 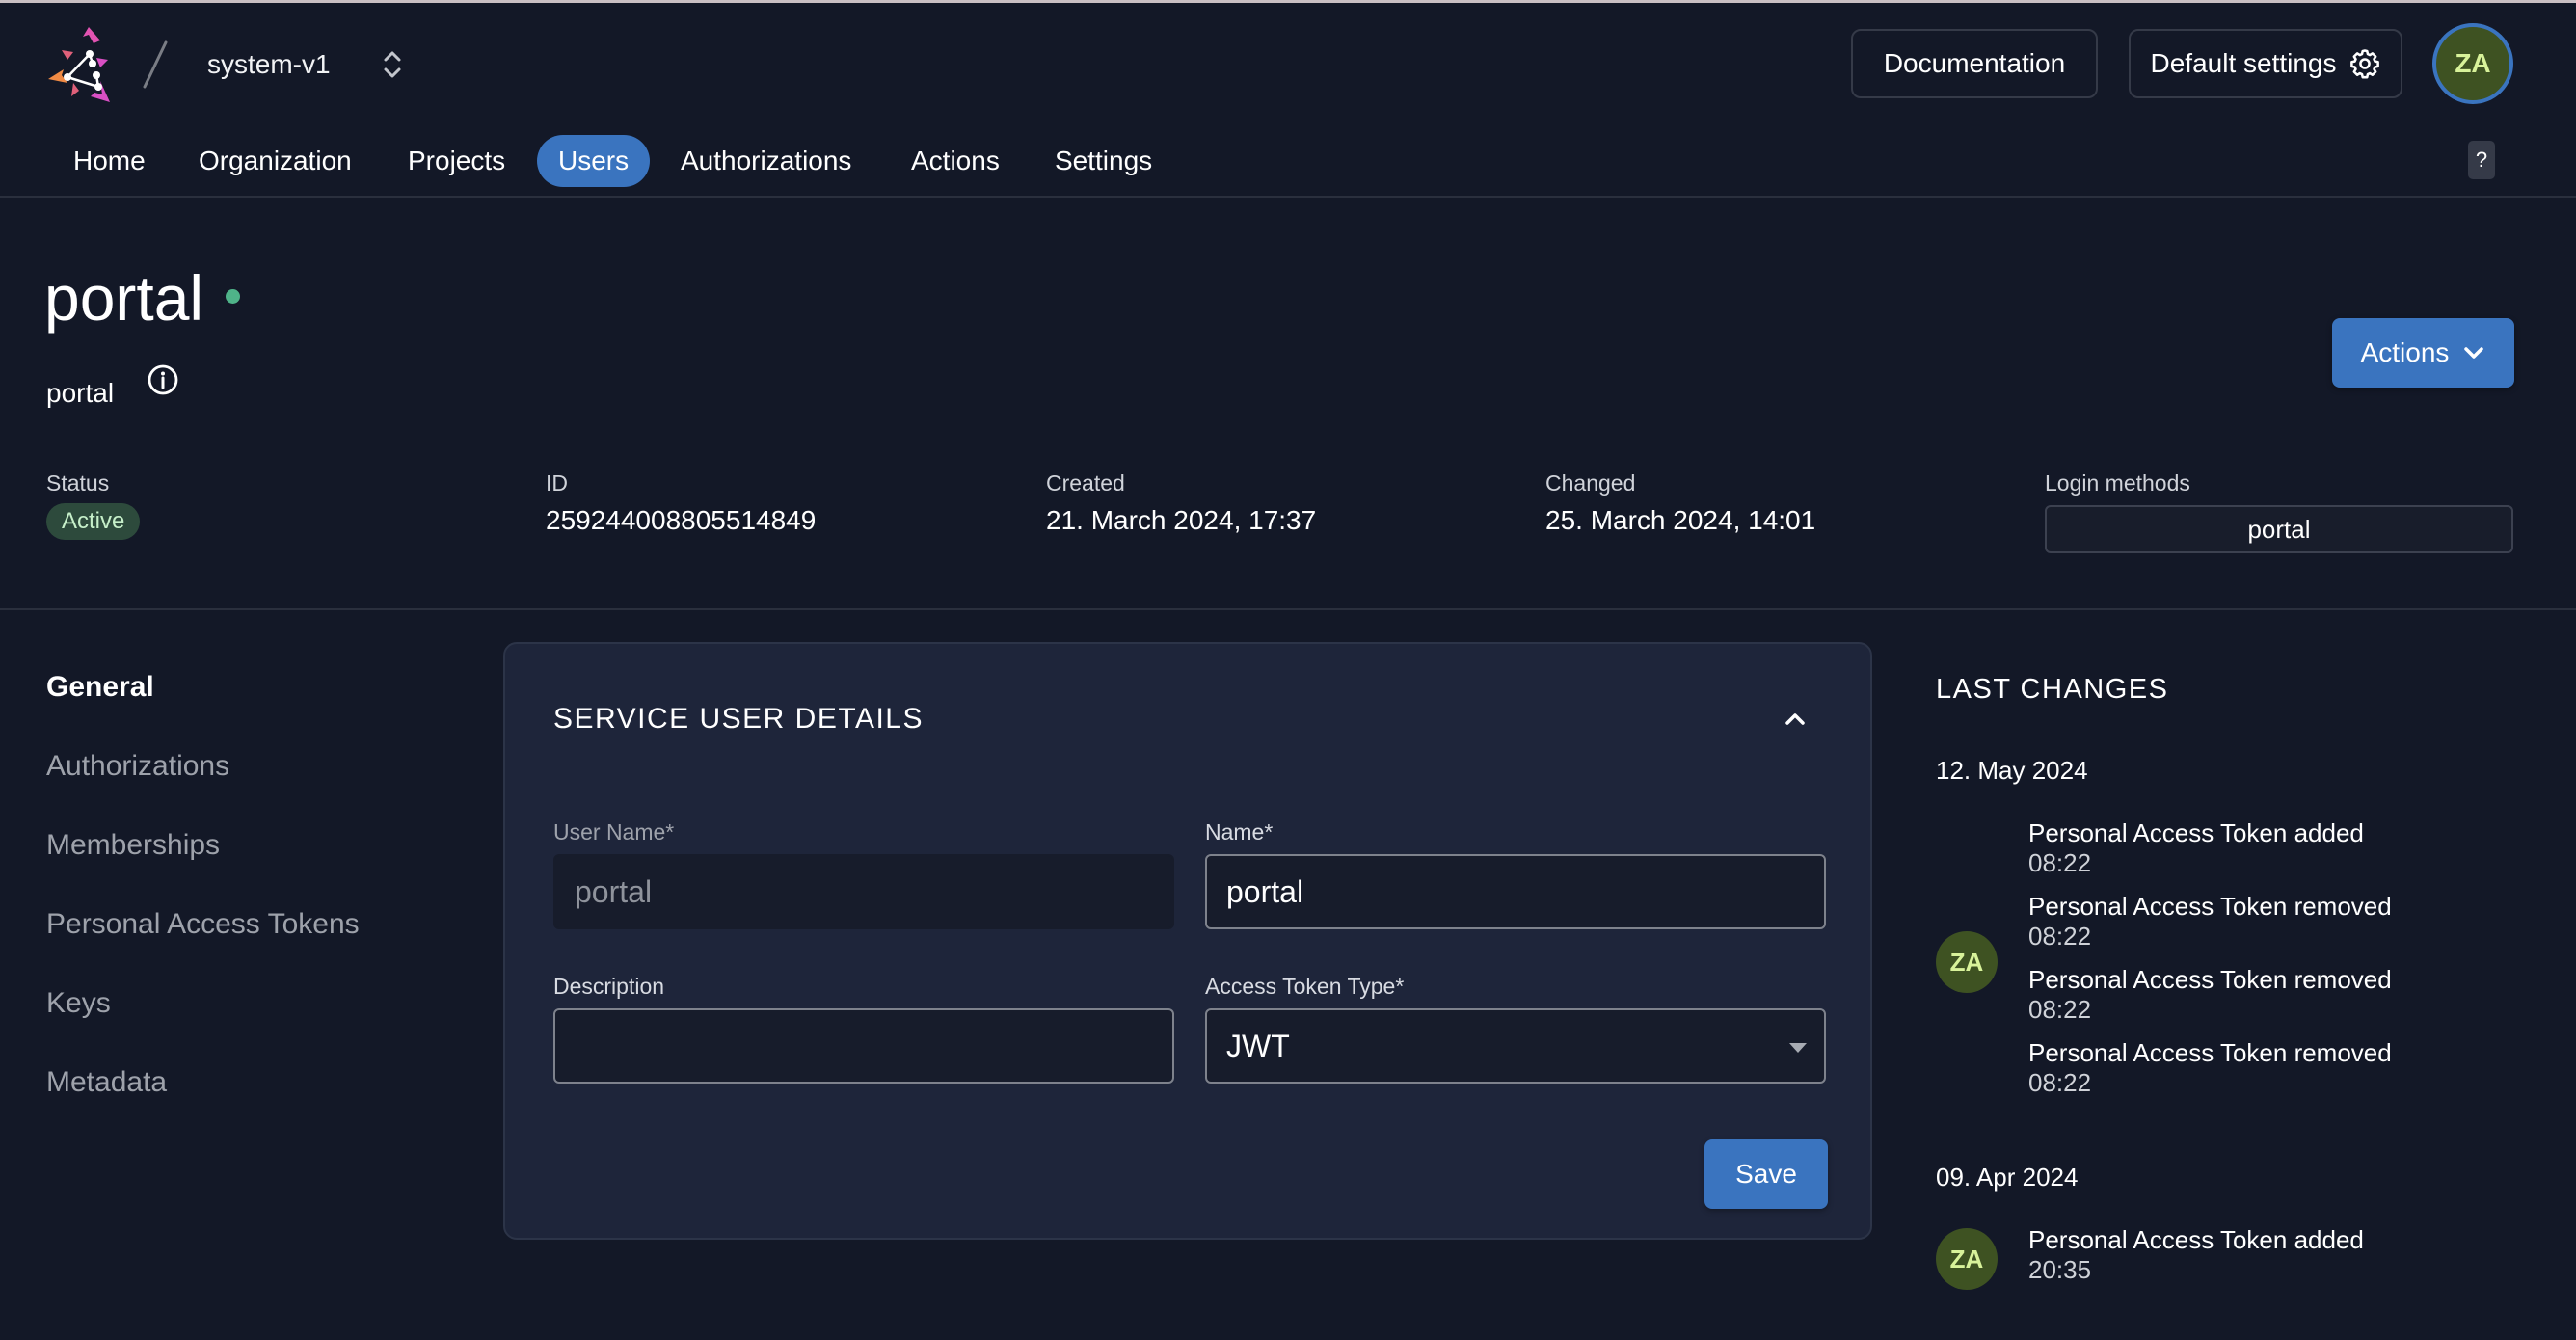 I want to click on change-entry: Personal Access Token added 08:22, so click(x=2196, y=847).